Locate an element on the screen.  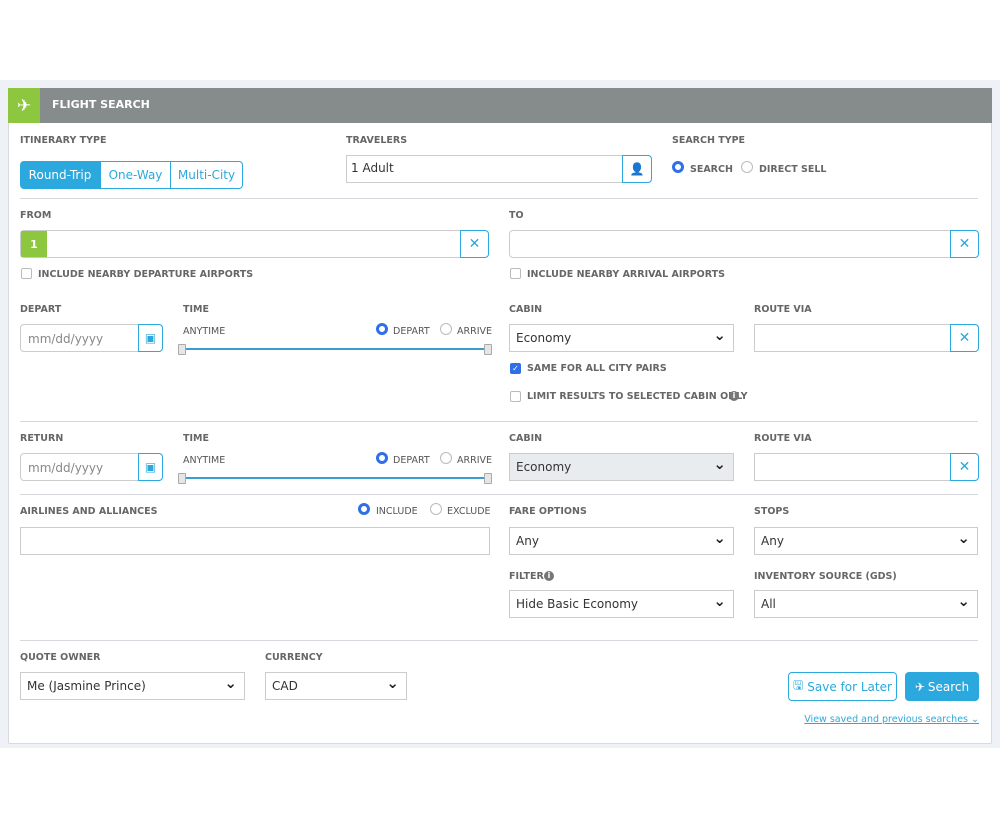
search-radio is located at coordinates (678, 167).